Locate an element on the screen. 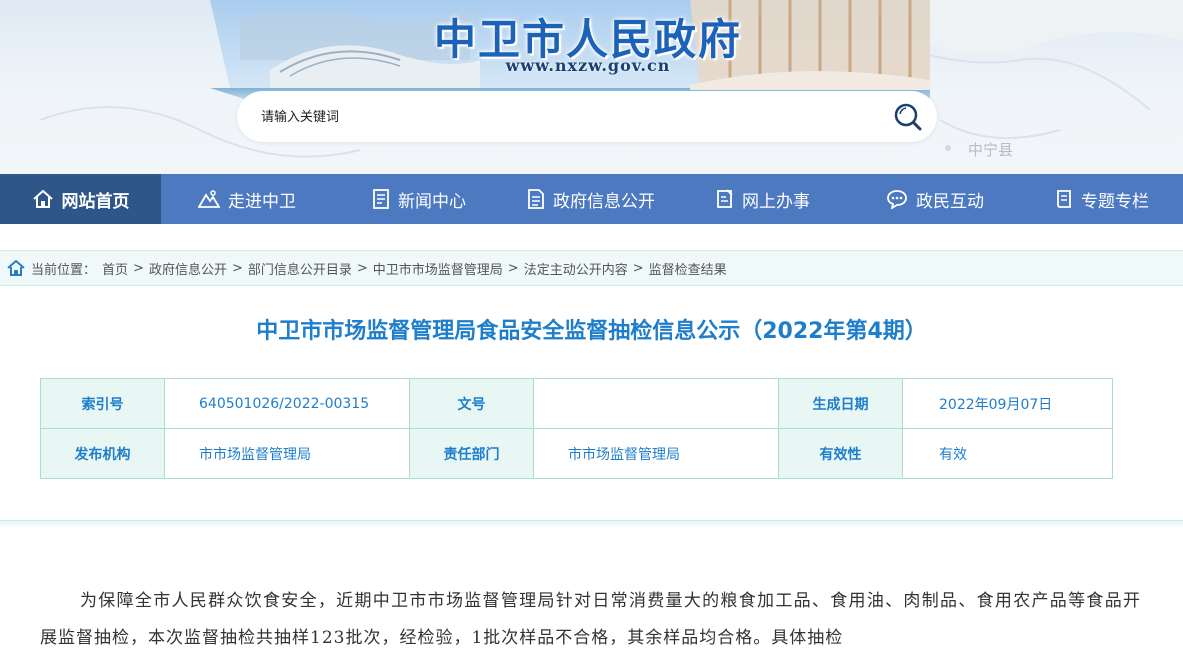  nav-label: 走进中卫 is located at coordinates (262, 201).